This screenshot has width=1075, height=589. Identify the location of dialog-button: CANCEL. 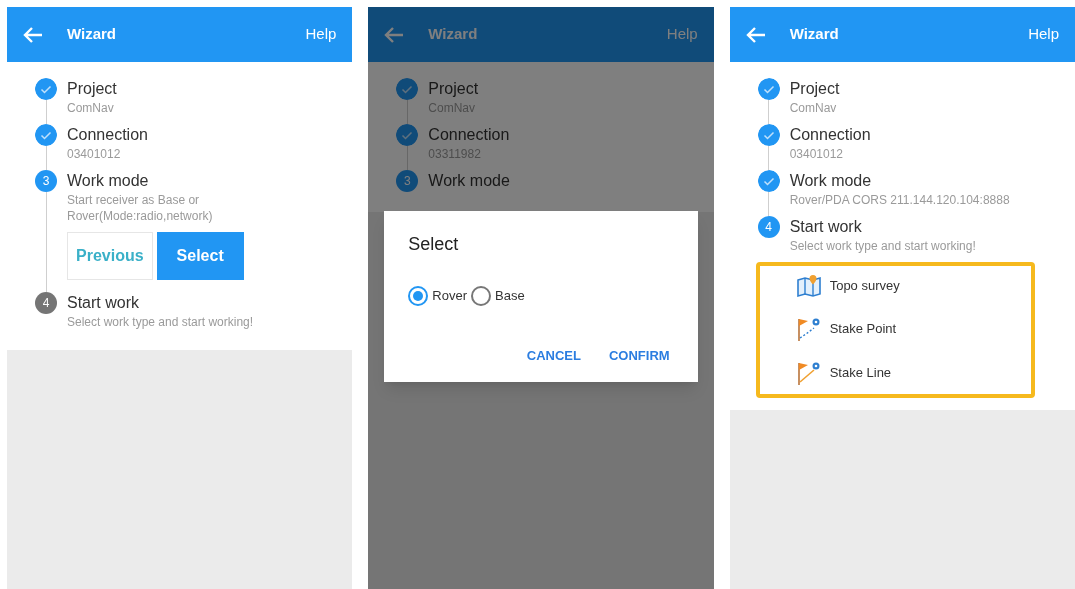
(553, 356).